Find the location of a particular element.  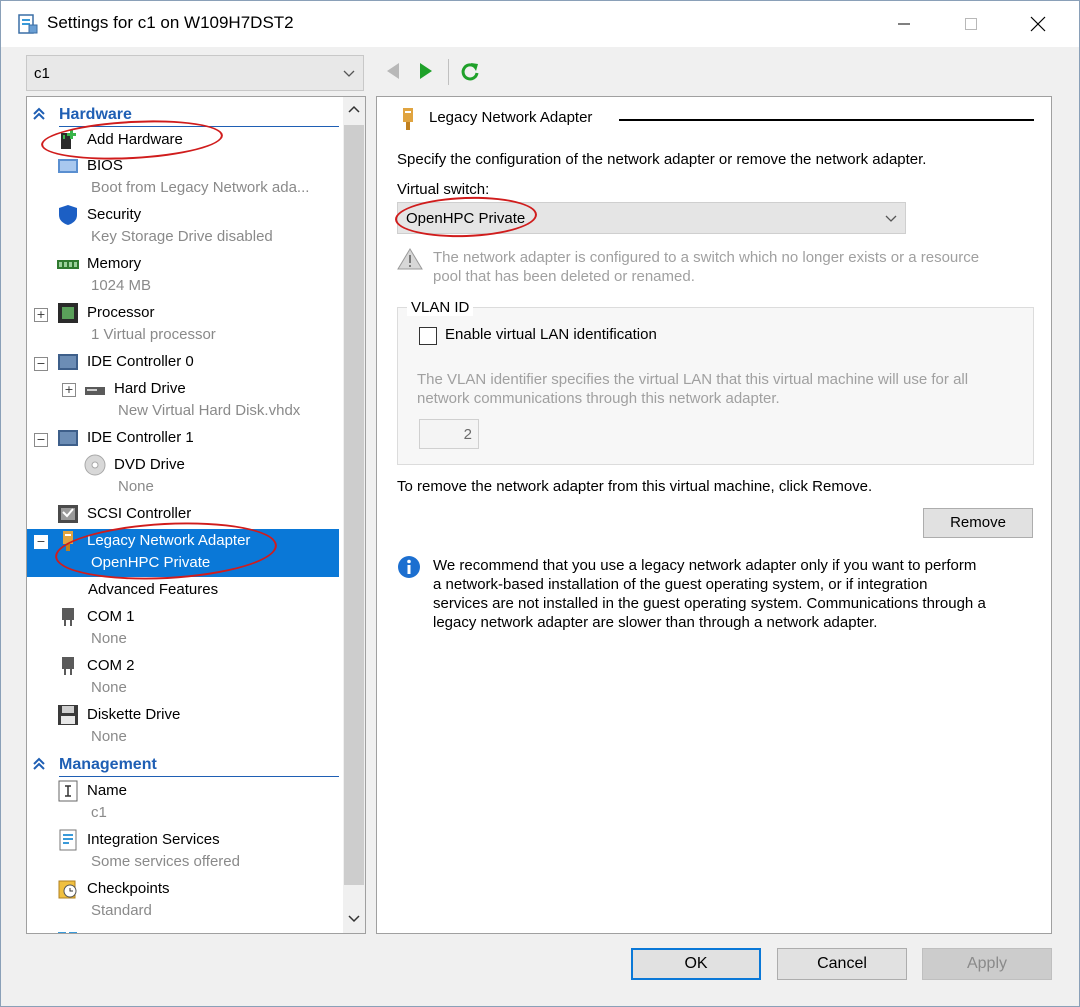

tree-item-ide-controller-1: IDE Controller 1 is located at coordinates (197, 439).